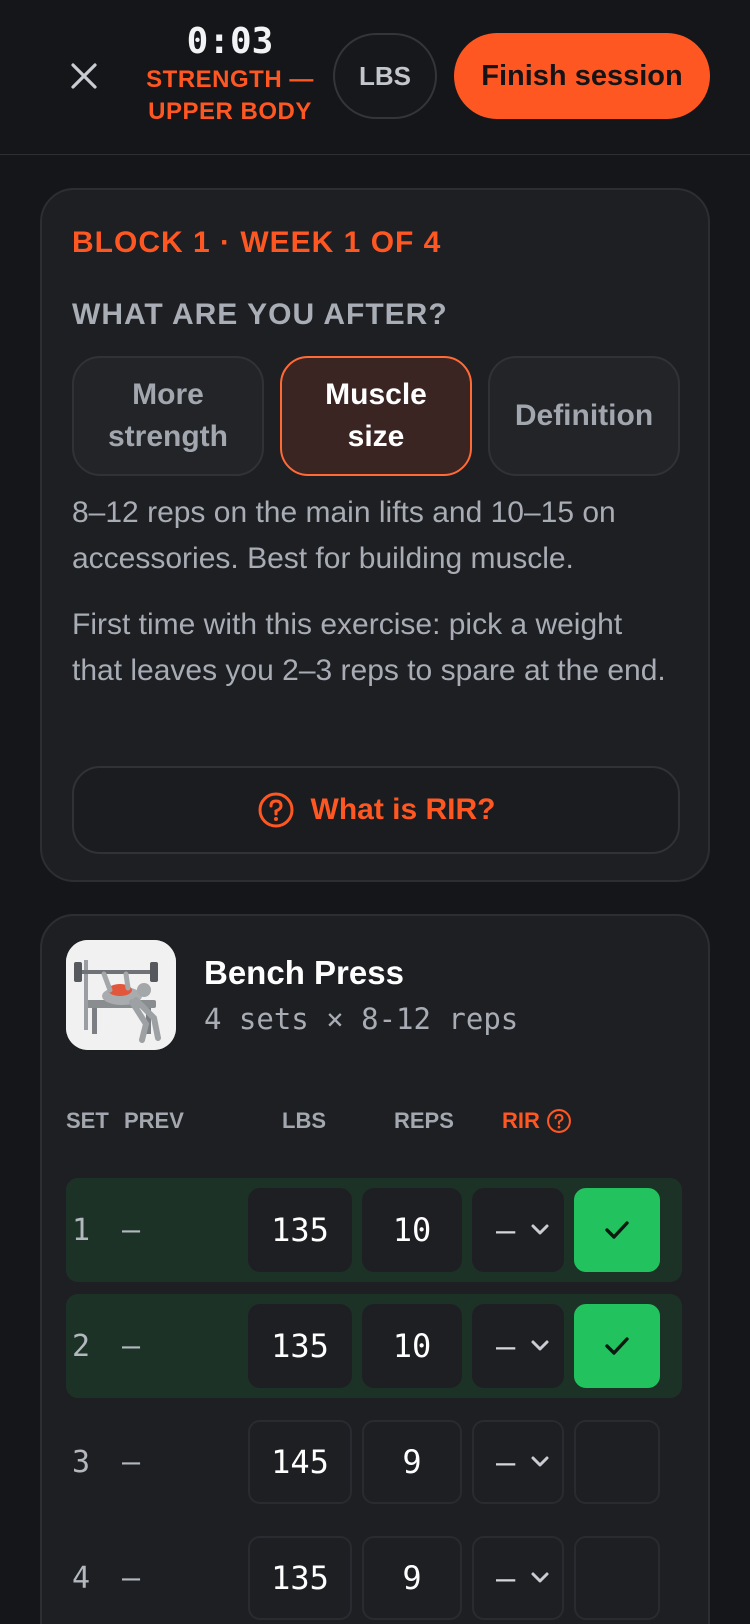 The width and height of the screenshot is (750, 1624). I want to click on bench-press-illustration, so click(121, 995).